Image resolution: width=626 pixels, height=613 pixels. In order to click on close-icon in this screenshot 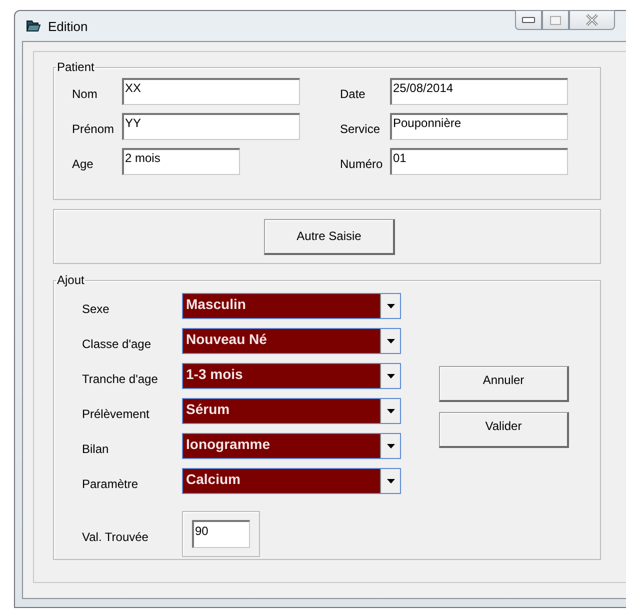, I will do `click(592, 20)`.